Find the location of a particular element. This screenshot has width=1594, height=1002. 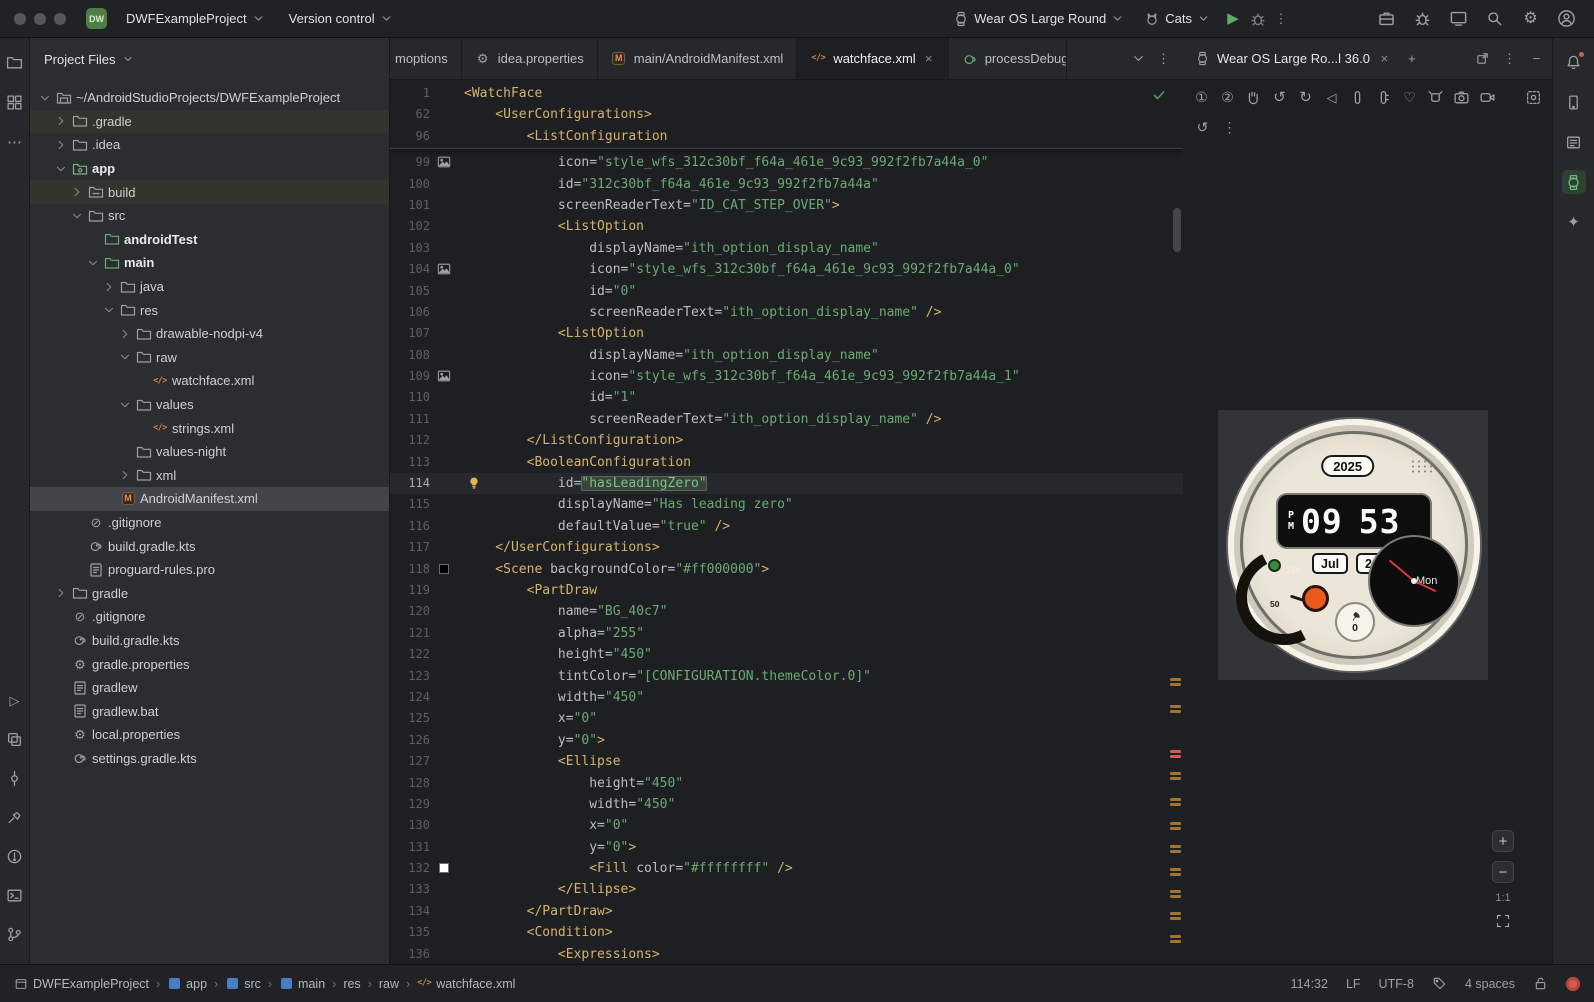

build-variants-tool-button is located at coordinates (15, 739).